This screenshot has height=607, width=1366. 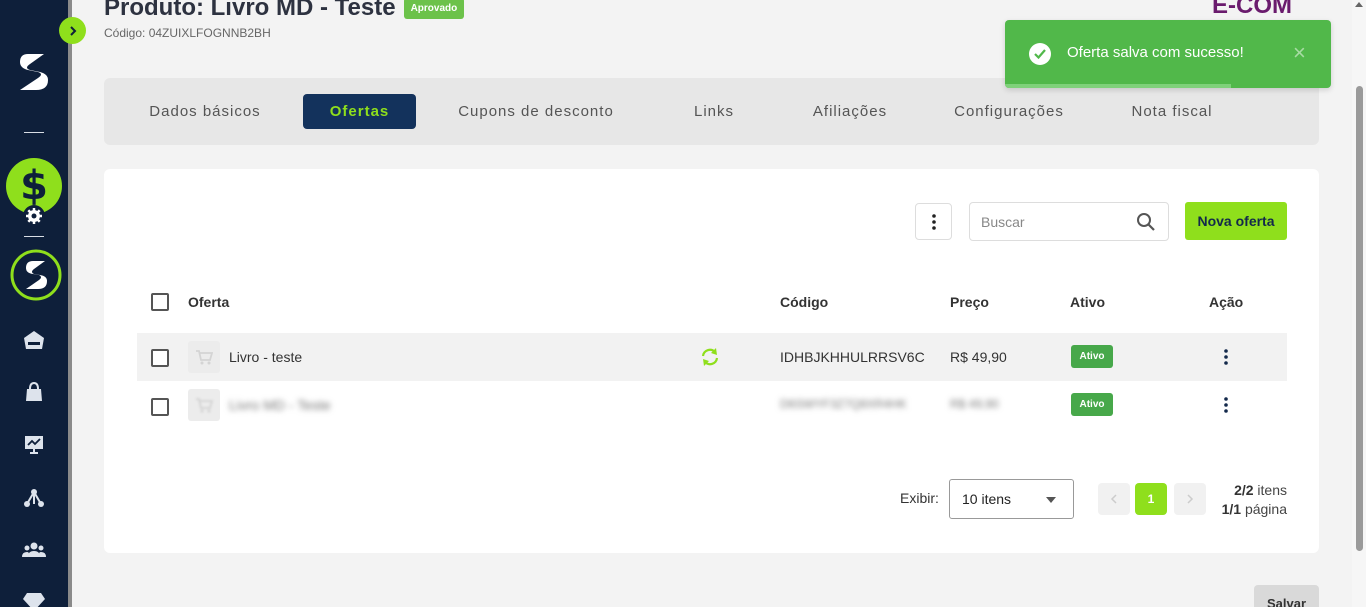 What do you see at coordinates (34, 72) in the screenshot?
I see `brand-logo-icon` at bounding box center [34, 72].